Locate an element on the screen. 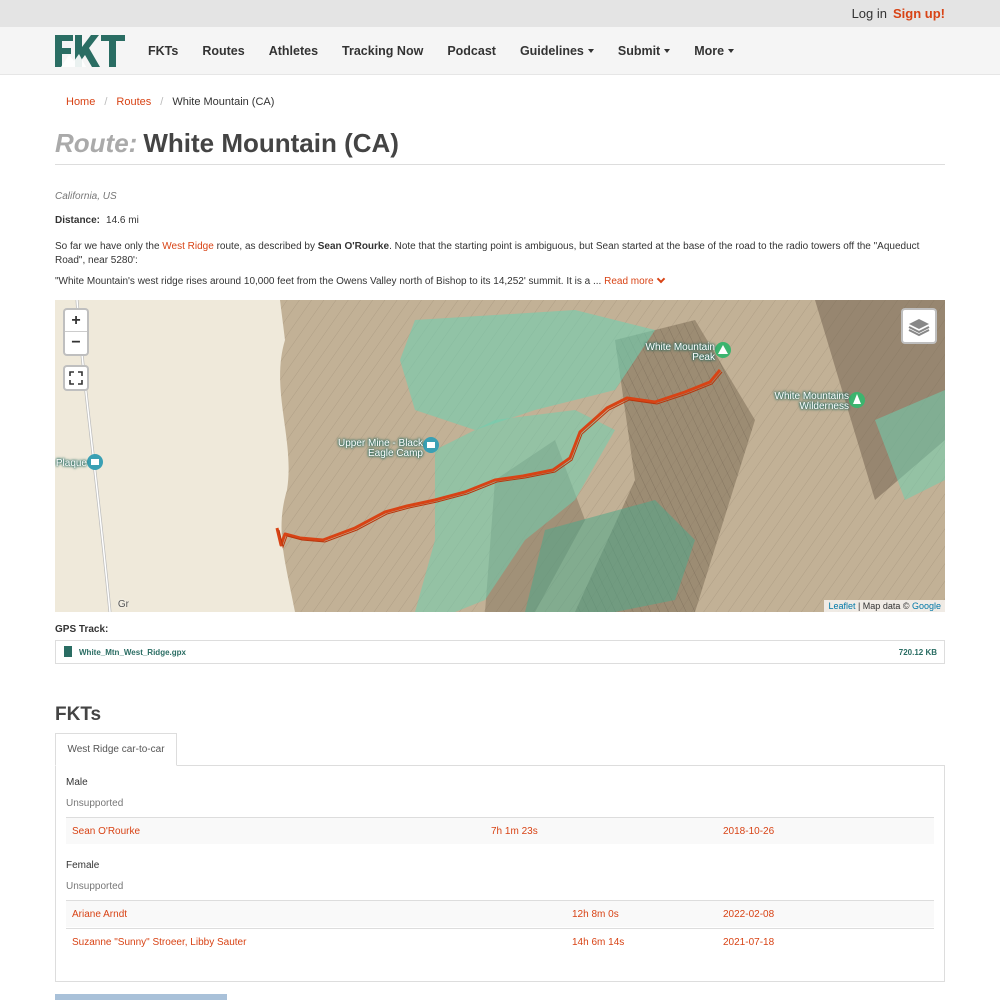 This screenshot has width=1000, height=1000. route-name: White Mountain (CA) is located at coordinates (271, 143).